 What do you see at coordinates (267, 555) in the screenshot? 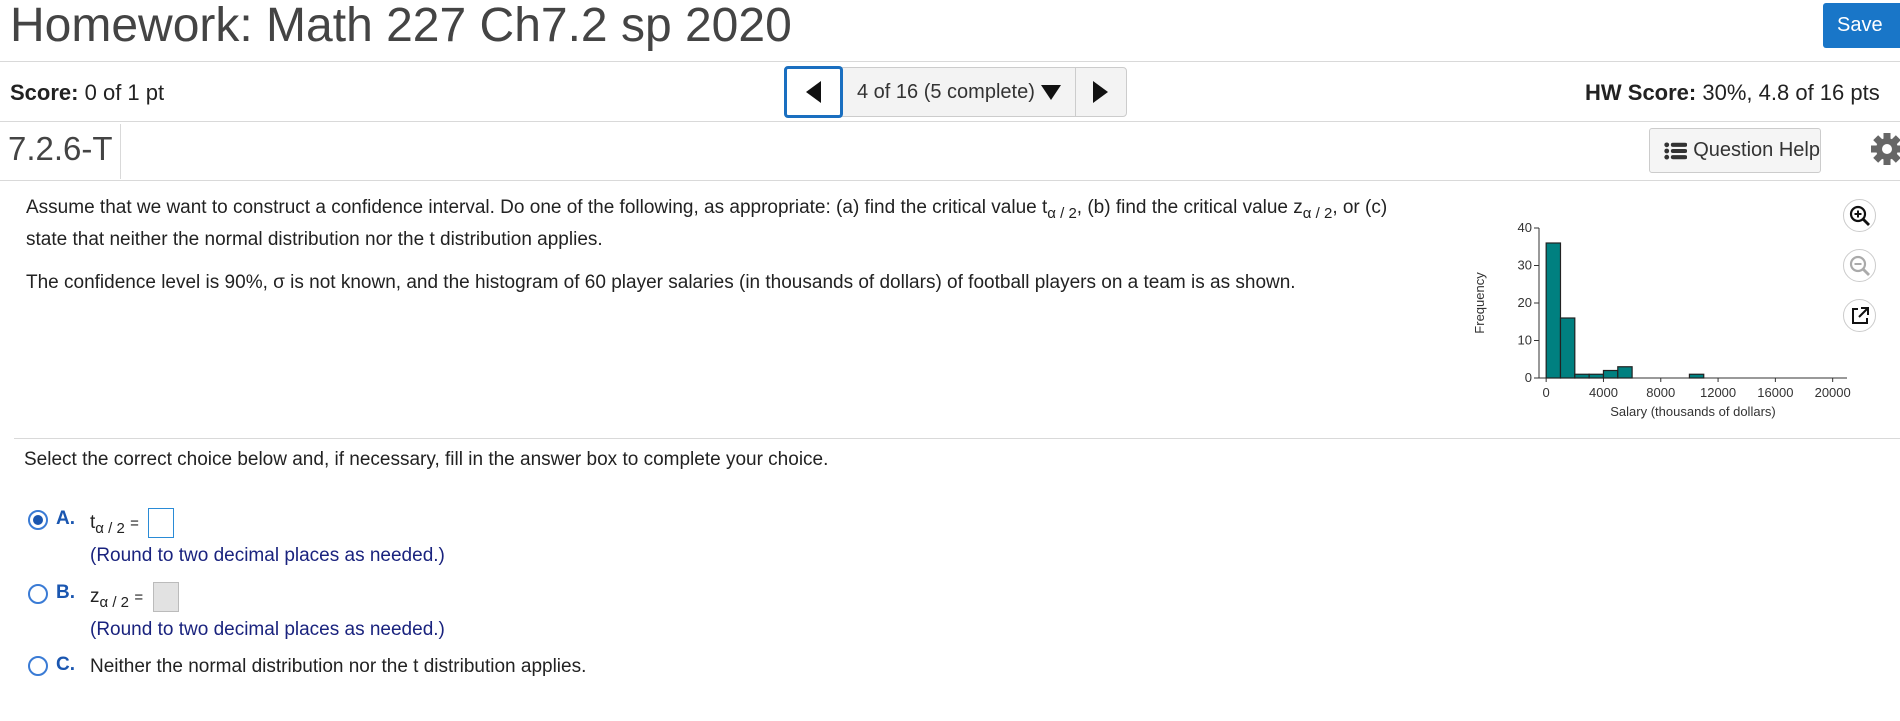
I see `option-a-hint: (Round to two decimal places as needed.)` at bounding box center [267, 555].